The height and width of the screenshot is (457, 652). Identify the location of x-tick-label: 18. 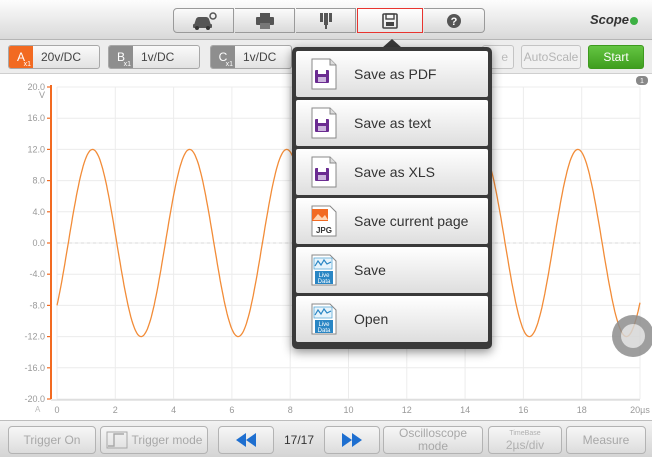
(582, 410).